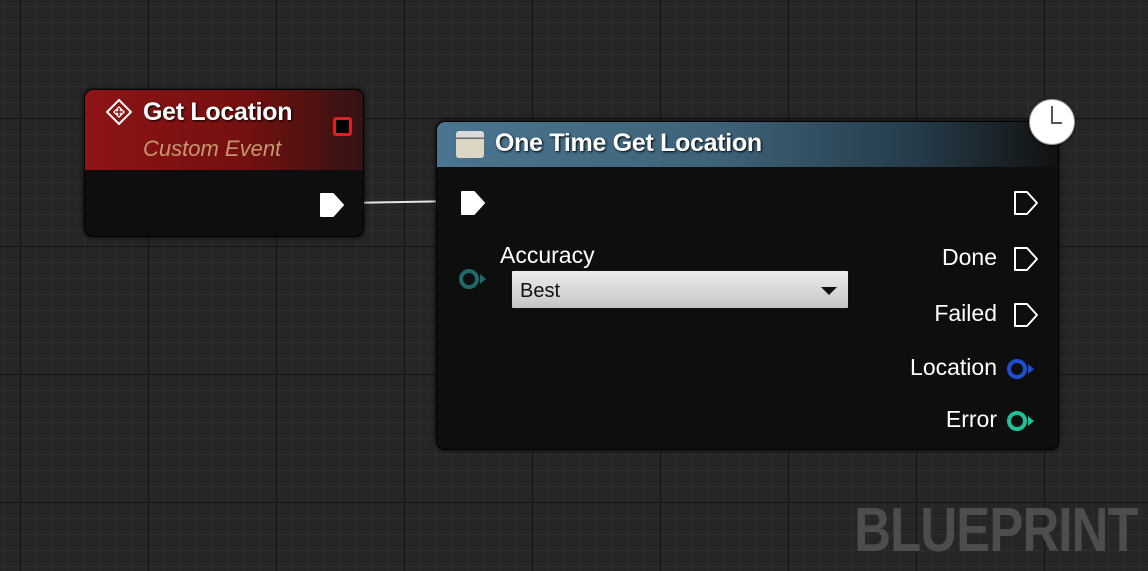 This screenshot has height=571, width=1148. What do you see at coordinates (212, 148) in the screenshot?
I see `event-node-subtitle: Custom Event` at bounding box center [212, 148].